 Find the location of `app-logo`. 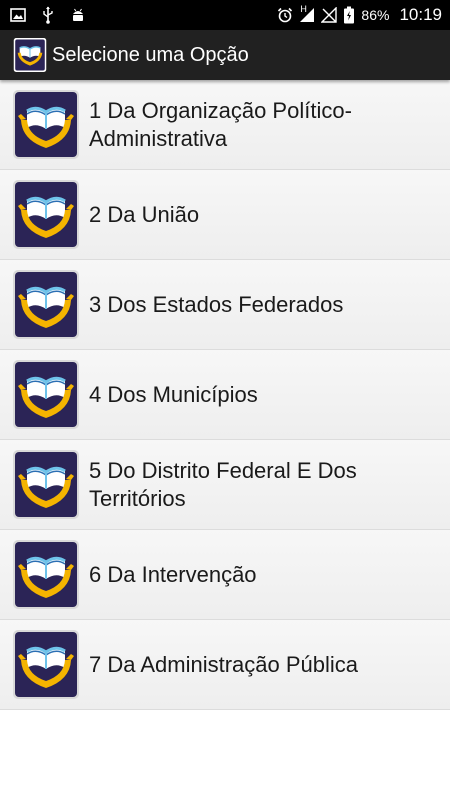

app-logo is located at coordinates (30, 55).